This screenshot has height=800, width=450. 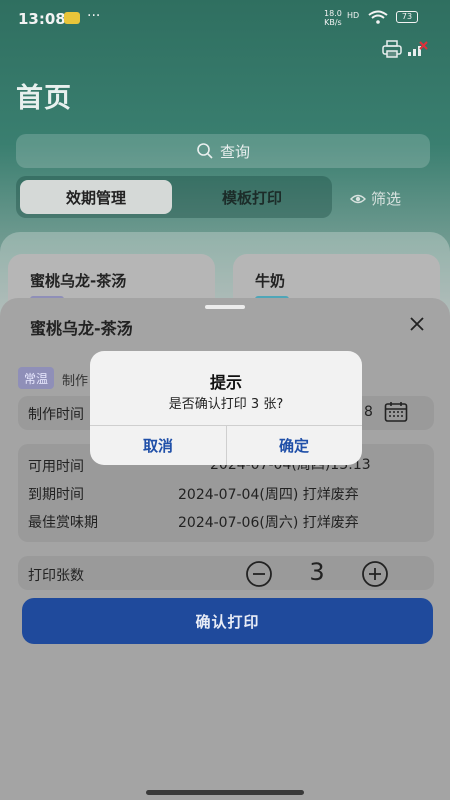 I want to click on temp-tag: 常温, so click(x=36, y=378).